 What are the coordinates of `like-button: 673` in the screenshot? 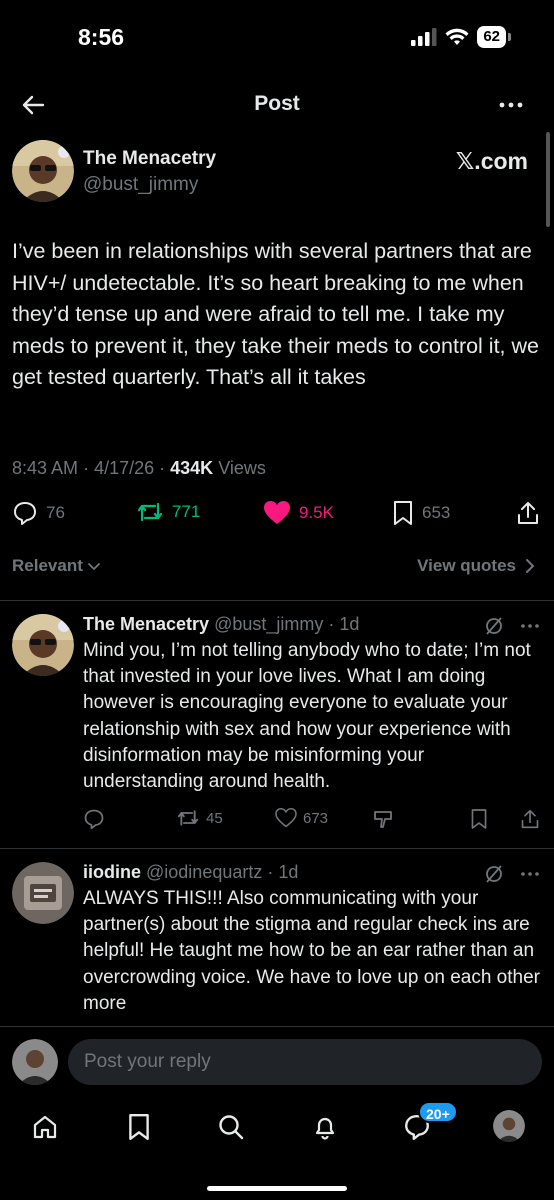 It's located at (301, 818).